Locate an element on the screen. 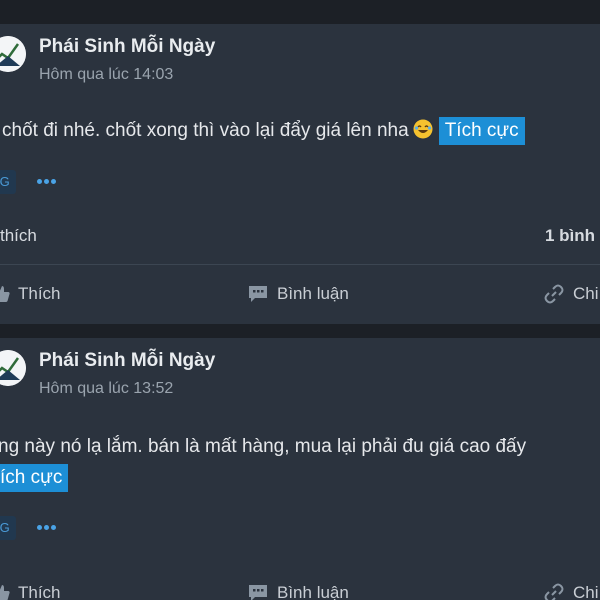  sentiment-tag: Tích cực is located at coordinates (481, 131).